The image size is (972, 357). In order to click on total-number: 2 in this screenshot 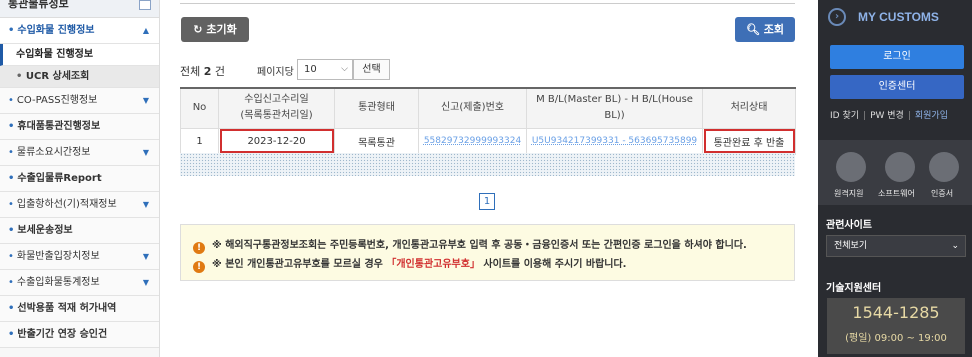, I will do `click(207, 71)`.